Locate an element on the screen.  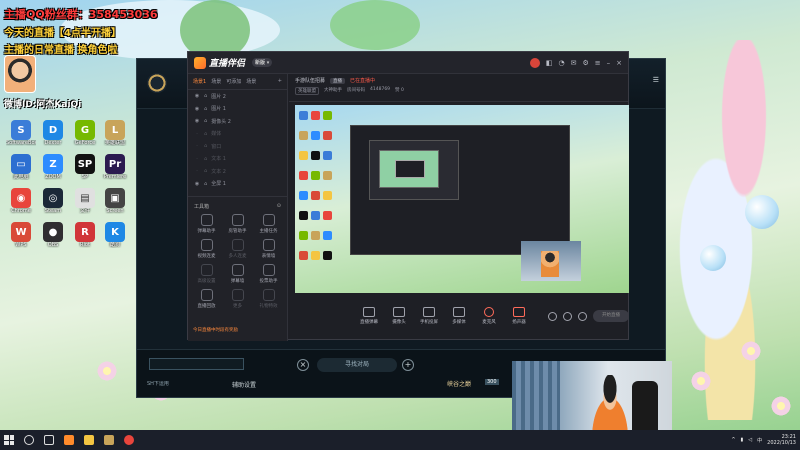
layer-row: ◉ ⌂ 图片 2 is located at coordinates (237, 96).